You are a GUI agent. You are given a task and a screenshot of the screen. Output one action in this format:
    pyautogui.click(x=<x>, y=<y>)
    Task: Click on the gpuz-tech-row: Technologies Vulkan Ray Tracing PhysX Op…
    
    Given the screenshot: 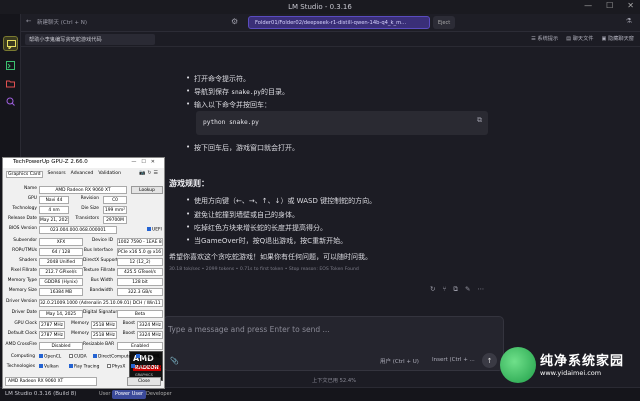 What is the action you would take?
    pyautogui.click(x=85, y=368)
    